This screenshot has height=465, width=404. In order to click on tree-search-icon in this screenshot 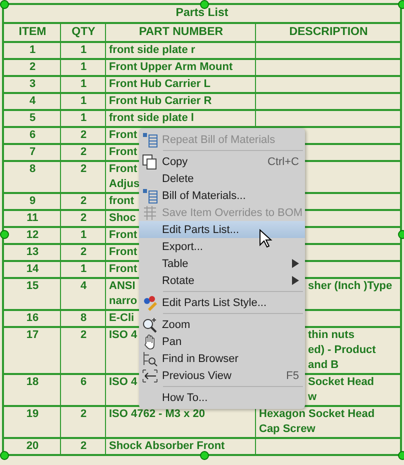, I will do `click(150, 358)`.